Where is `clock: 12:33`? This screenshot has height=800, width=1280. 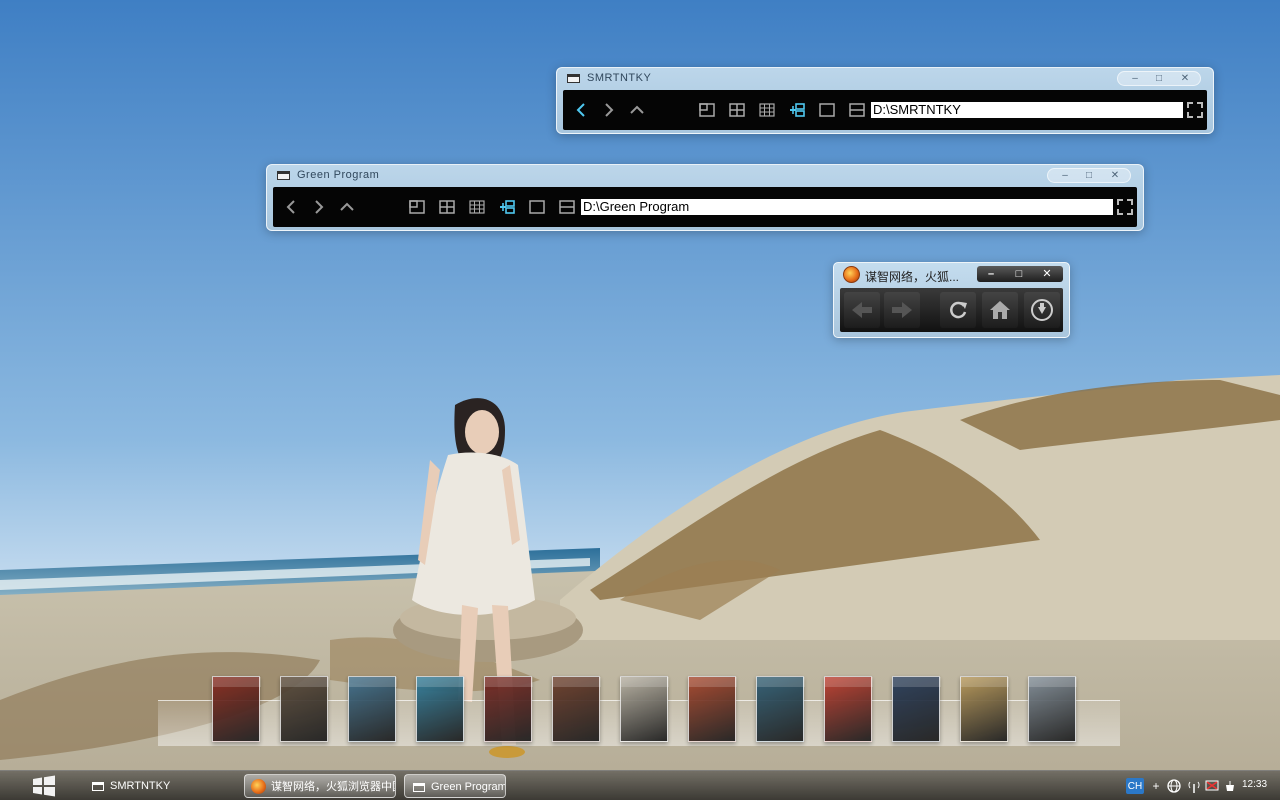 clock: 12:33 is located at coordinates (1254, 784).